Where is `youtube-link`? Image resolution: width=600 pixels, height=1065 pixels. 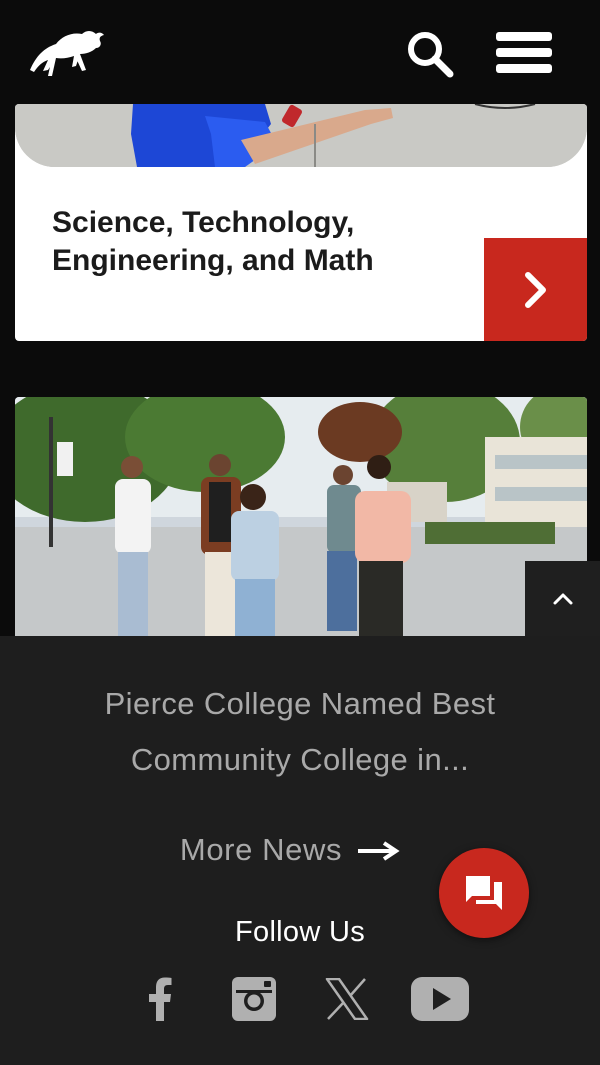 youtube-link is located at coordinates (440, 999).